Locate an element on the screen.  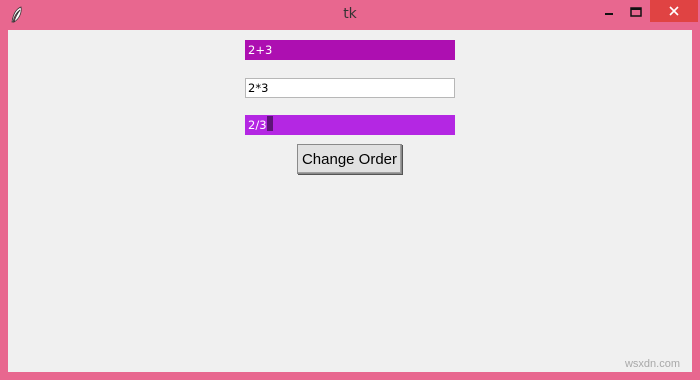
maximize-button is located at coordinates (636, 11).